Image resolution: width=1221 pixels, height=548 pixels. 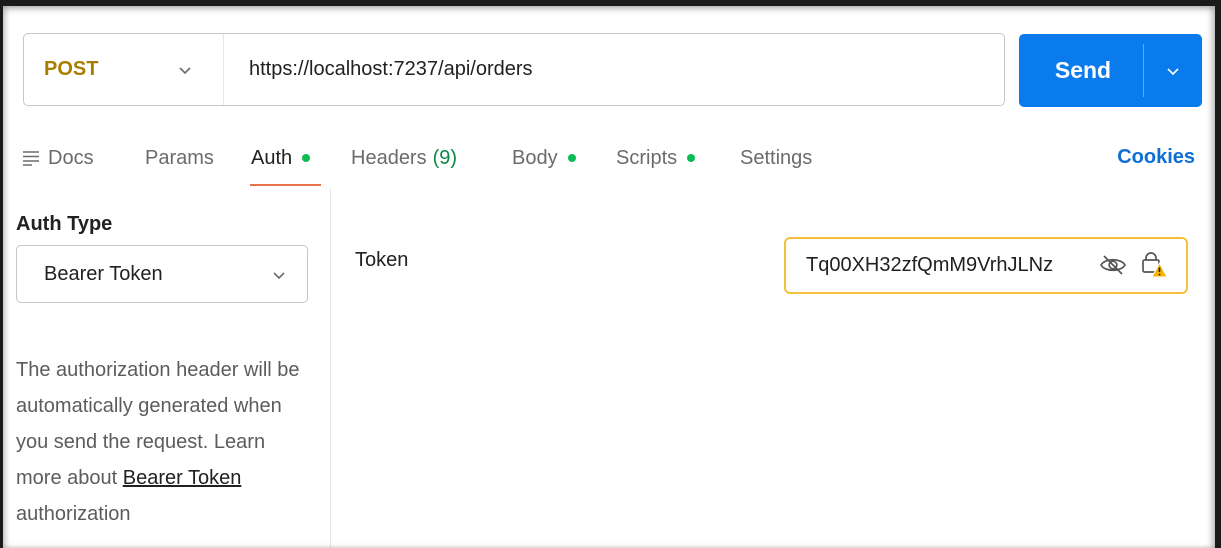 What do you see at coordinates (272, 157) in the screenshot?
I see `tab-auth-label: Auth` at bounding box center [272, 157].